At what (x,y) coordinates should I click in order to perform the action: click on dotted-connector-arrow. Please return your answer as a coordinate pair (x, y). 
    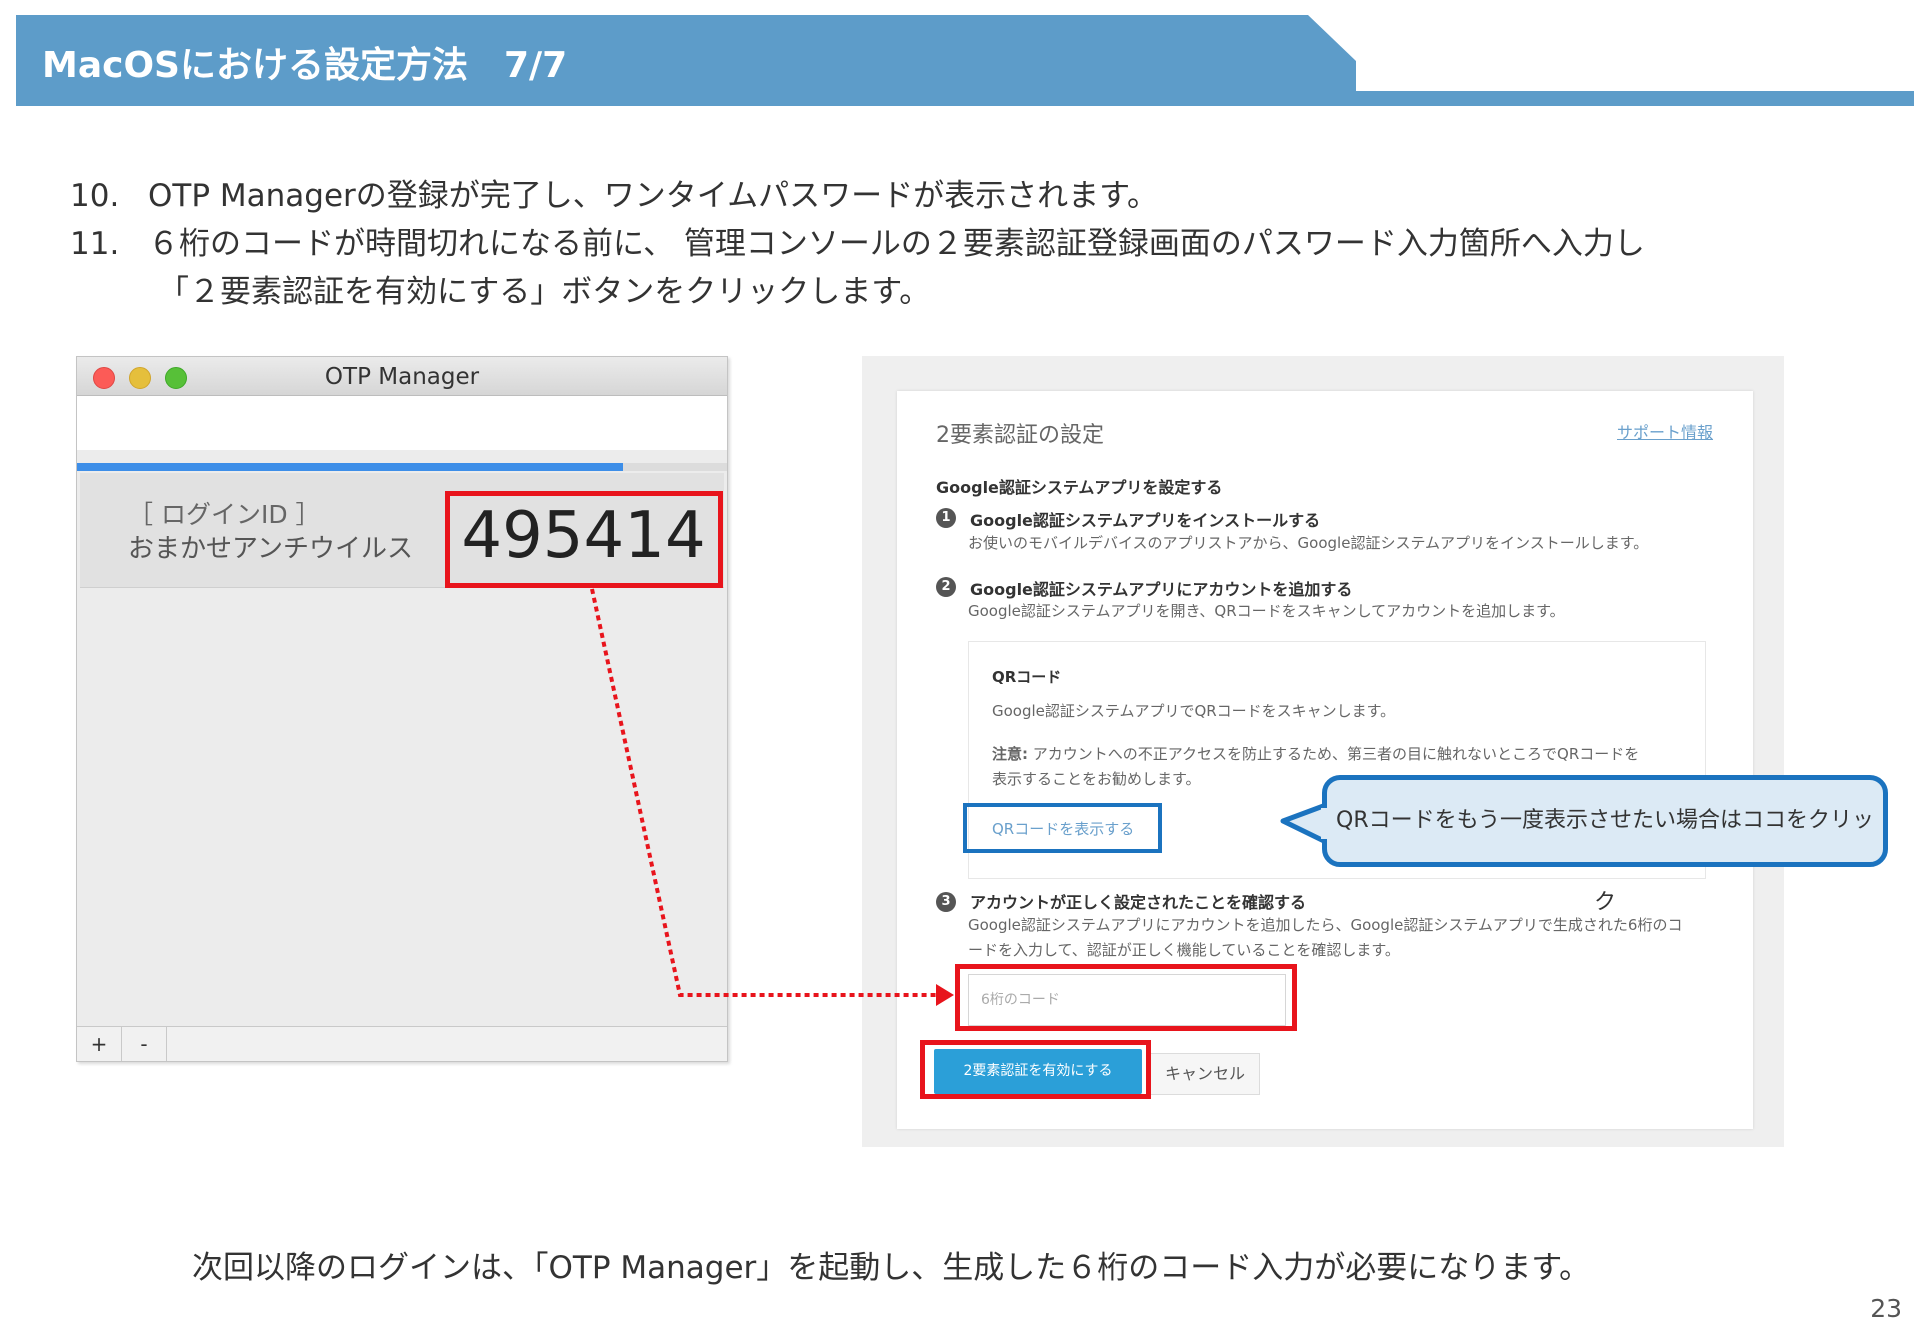
    Looking at the image, I should click on (763, 792).